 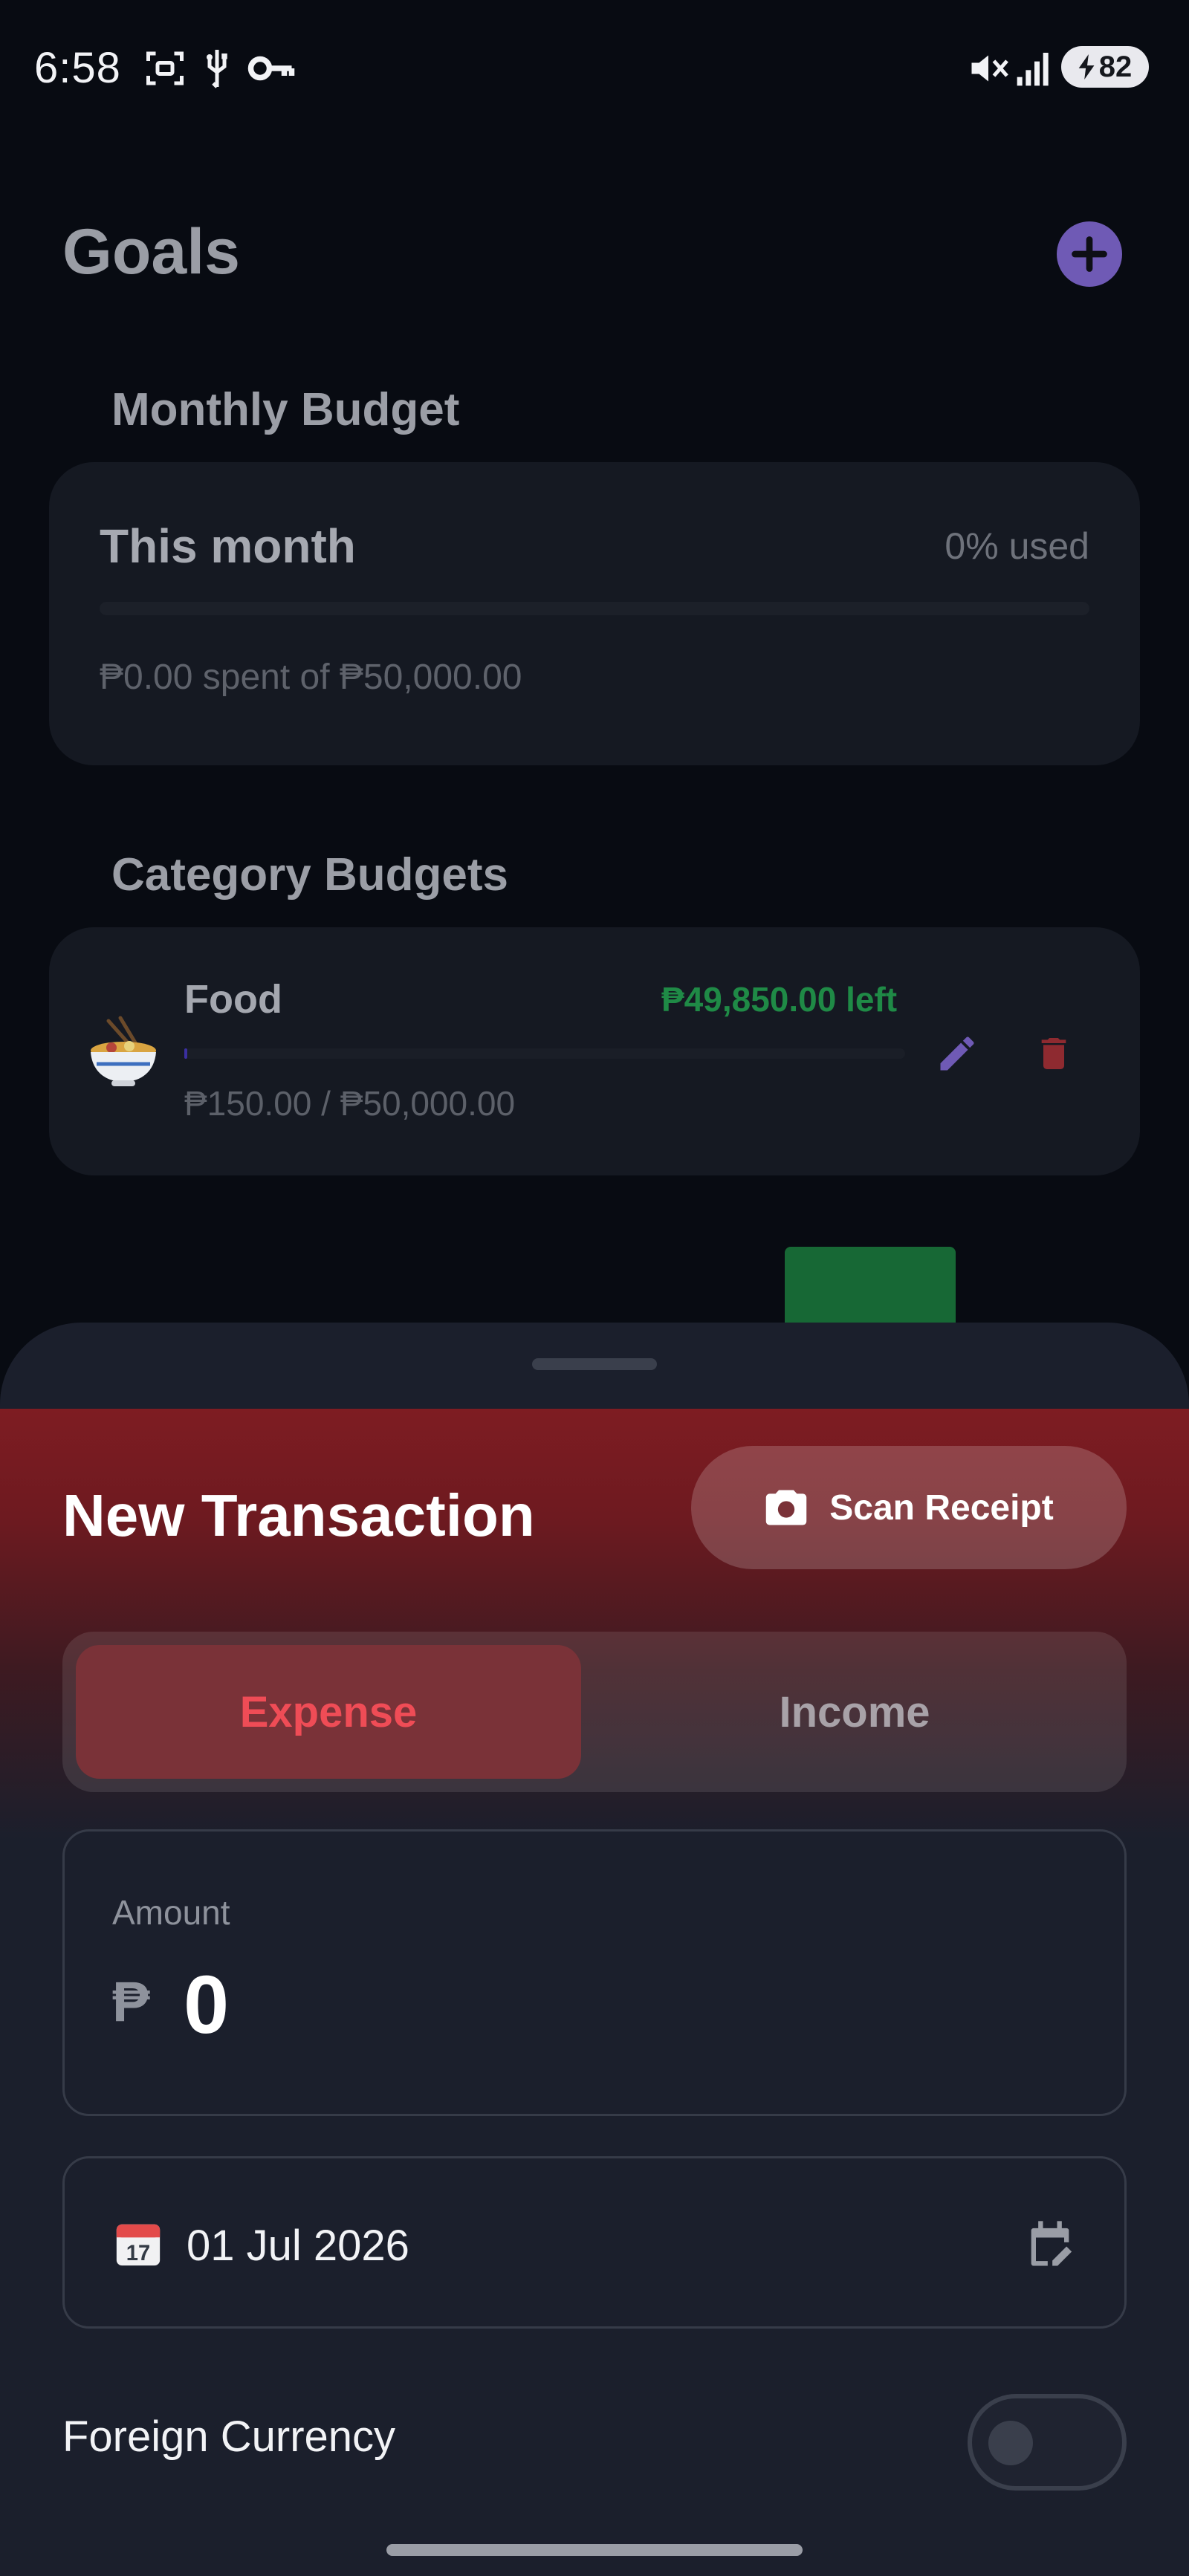 What do you see at coordinates (151, 252) in the screenshot?
I see `page-title: Goals` at bounding box center [151, 252].